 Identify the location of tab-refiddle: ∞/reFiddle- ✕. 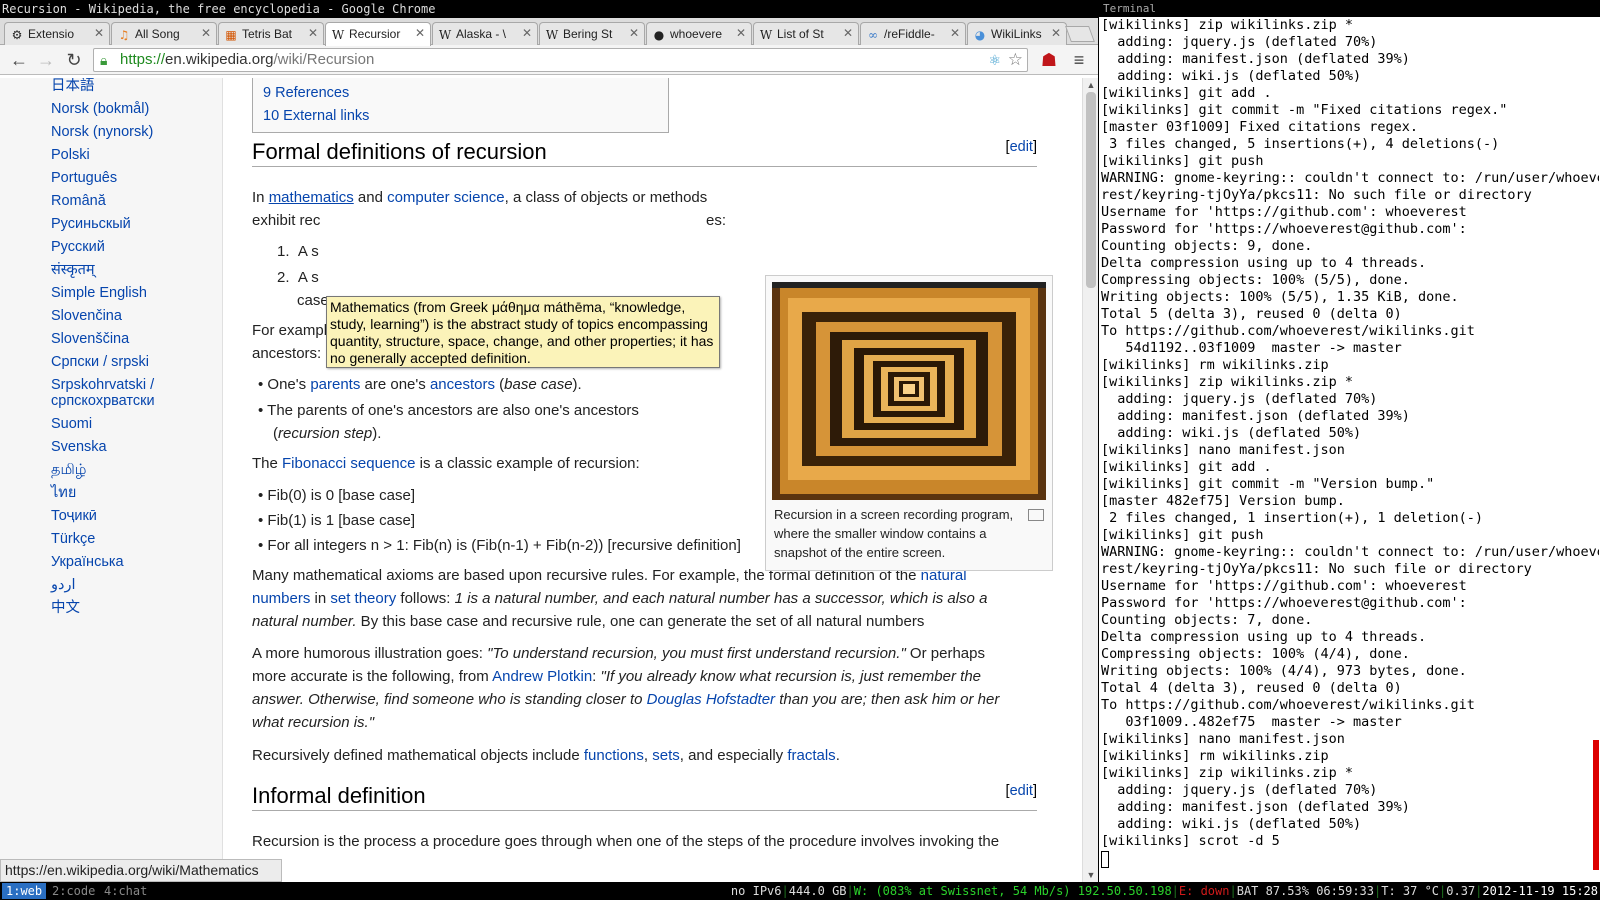
(913, 33).